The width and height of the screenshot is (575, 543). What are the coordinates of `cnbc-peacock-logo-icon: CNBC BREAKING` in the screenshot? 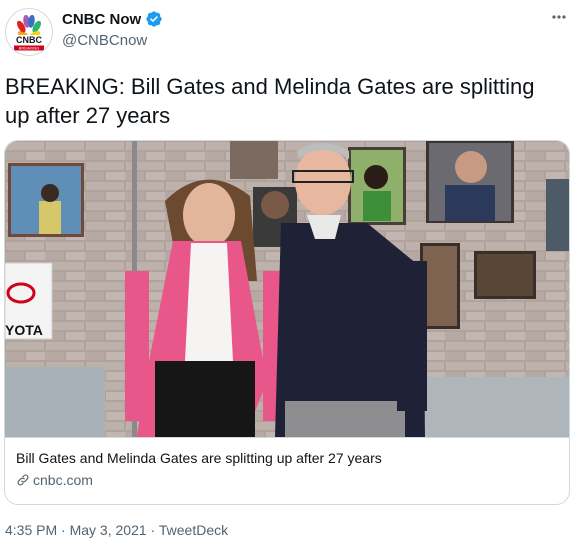 It's located at (29, 32).